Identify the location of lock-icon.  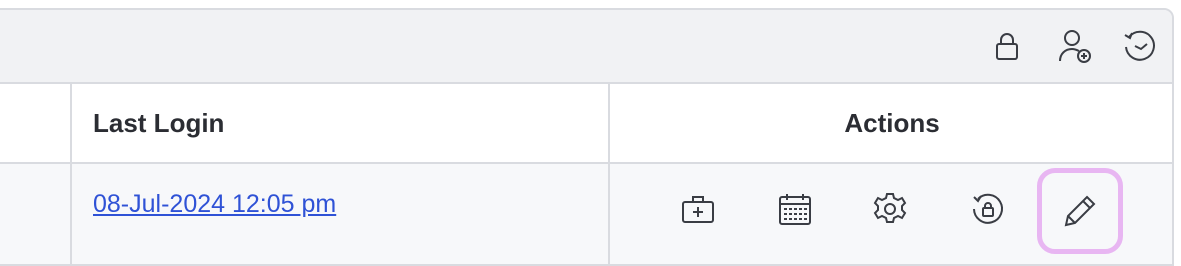
(1007, 46).